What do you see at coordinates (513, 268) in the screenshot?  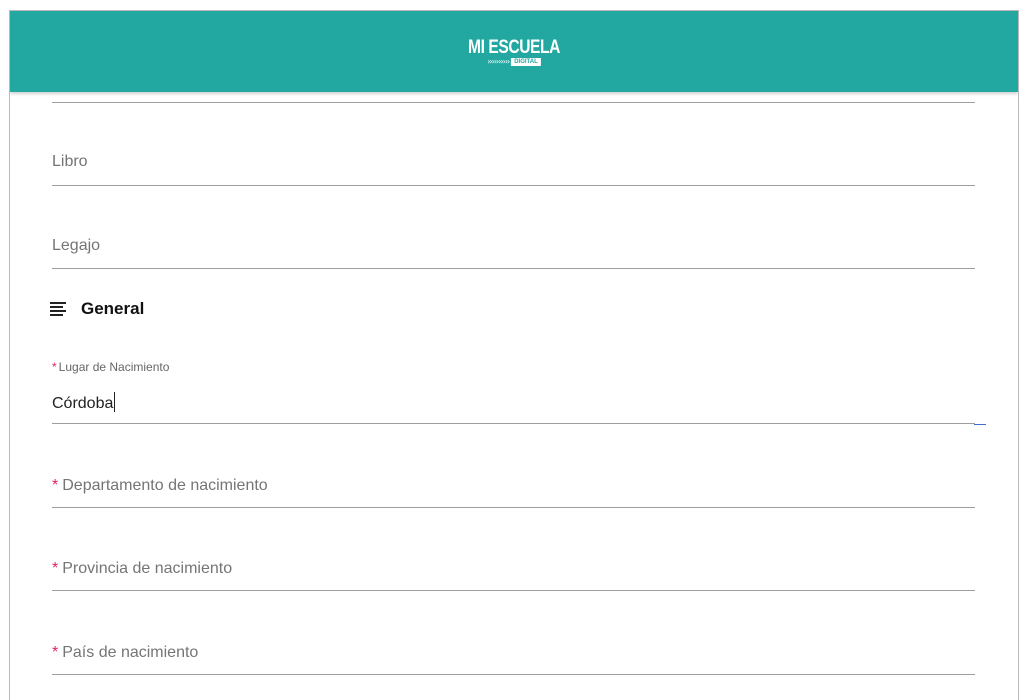 I see `legajo-underline` at bounding box center [513, 268].